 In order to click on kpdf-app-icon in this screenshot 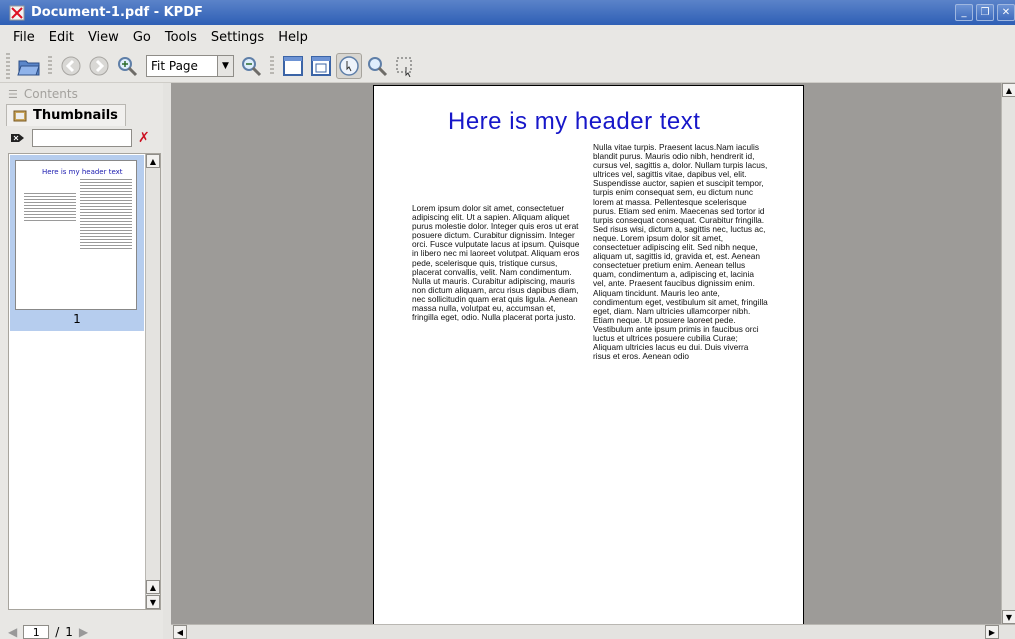, I will do `click(17, 12)`.